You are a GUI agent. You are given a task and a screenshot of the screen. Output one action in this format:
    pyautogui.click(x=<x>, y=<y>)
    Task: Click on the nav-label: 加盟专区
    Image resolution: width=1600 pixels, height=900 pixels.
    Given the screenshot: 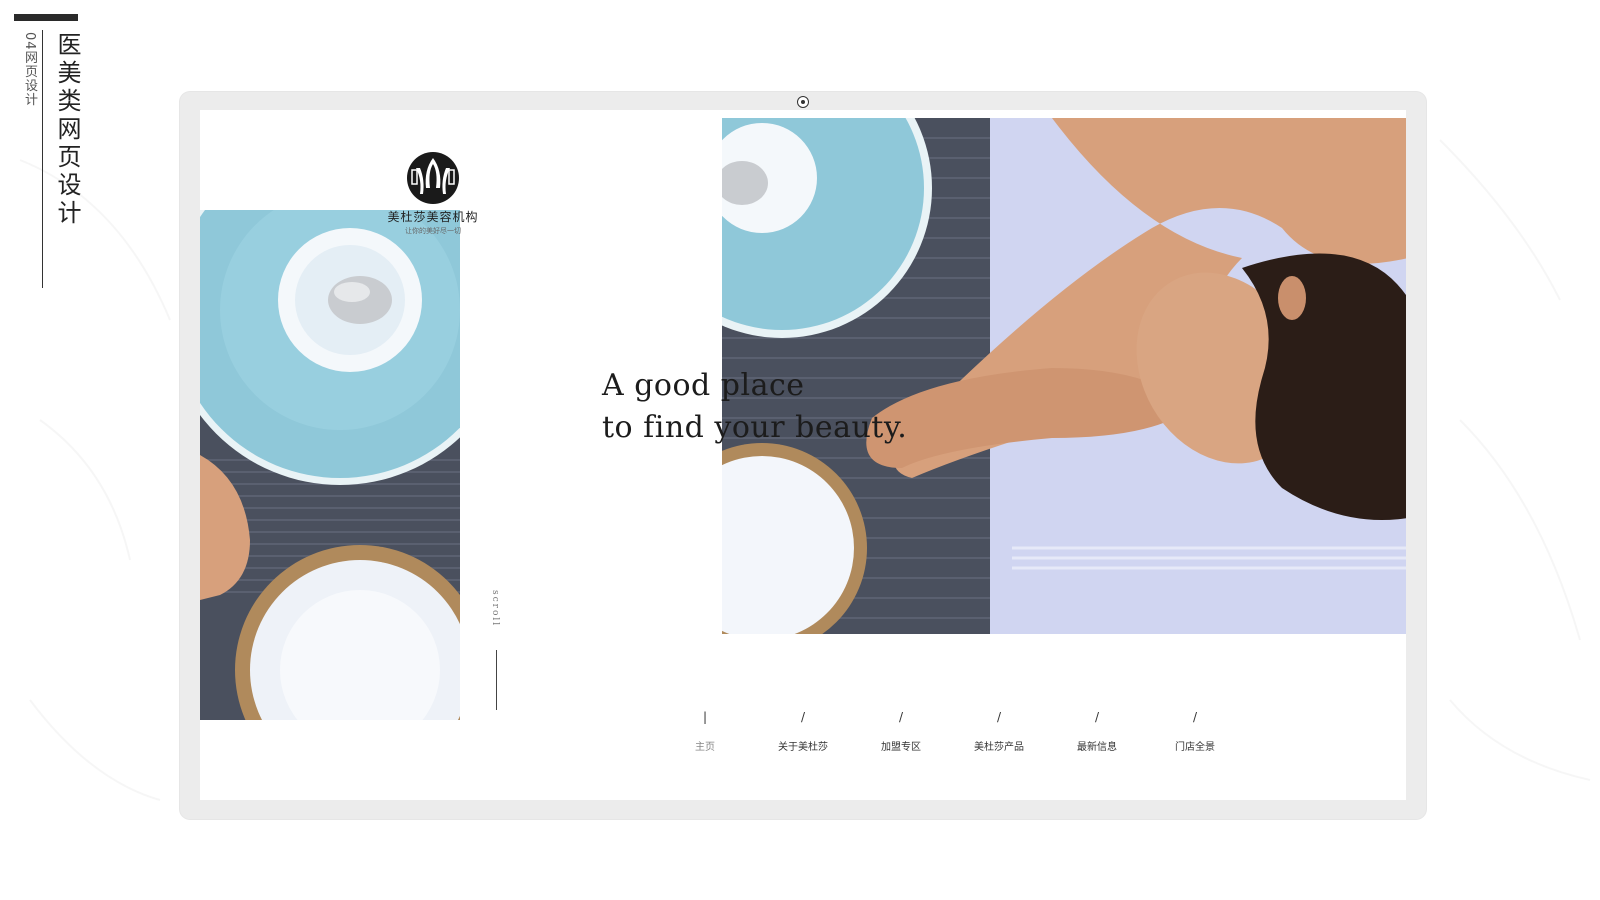 What is the action you would take?
    pyautogui.click(x=901, y=747)
    